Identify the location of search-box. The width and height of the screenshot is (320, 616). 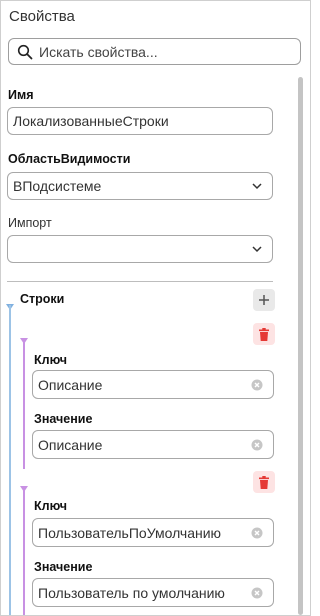
(154, 51).